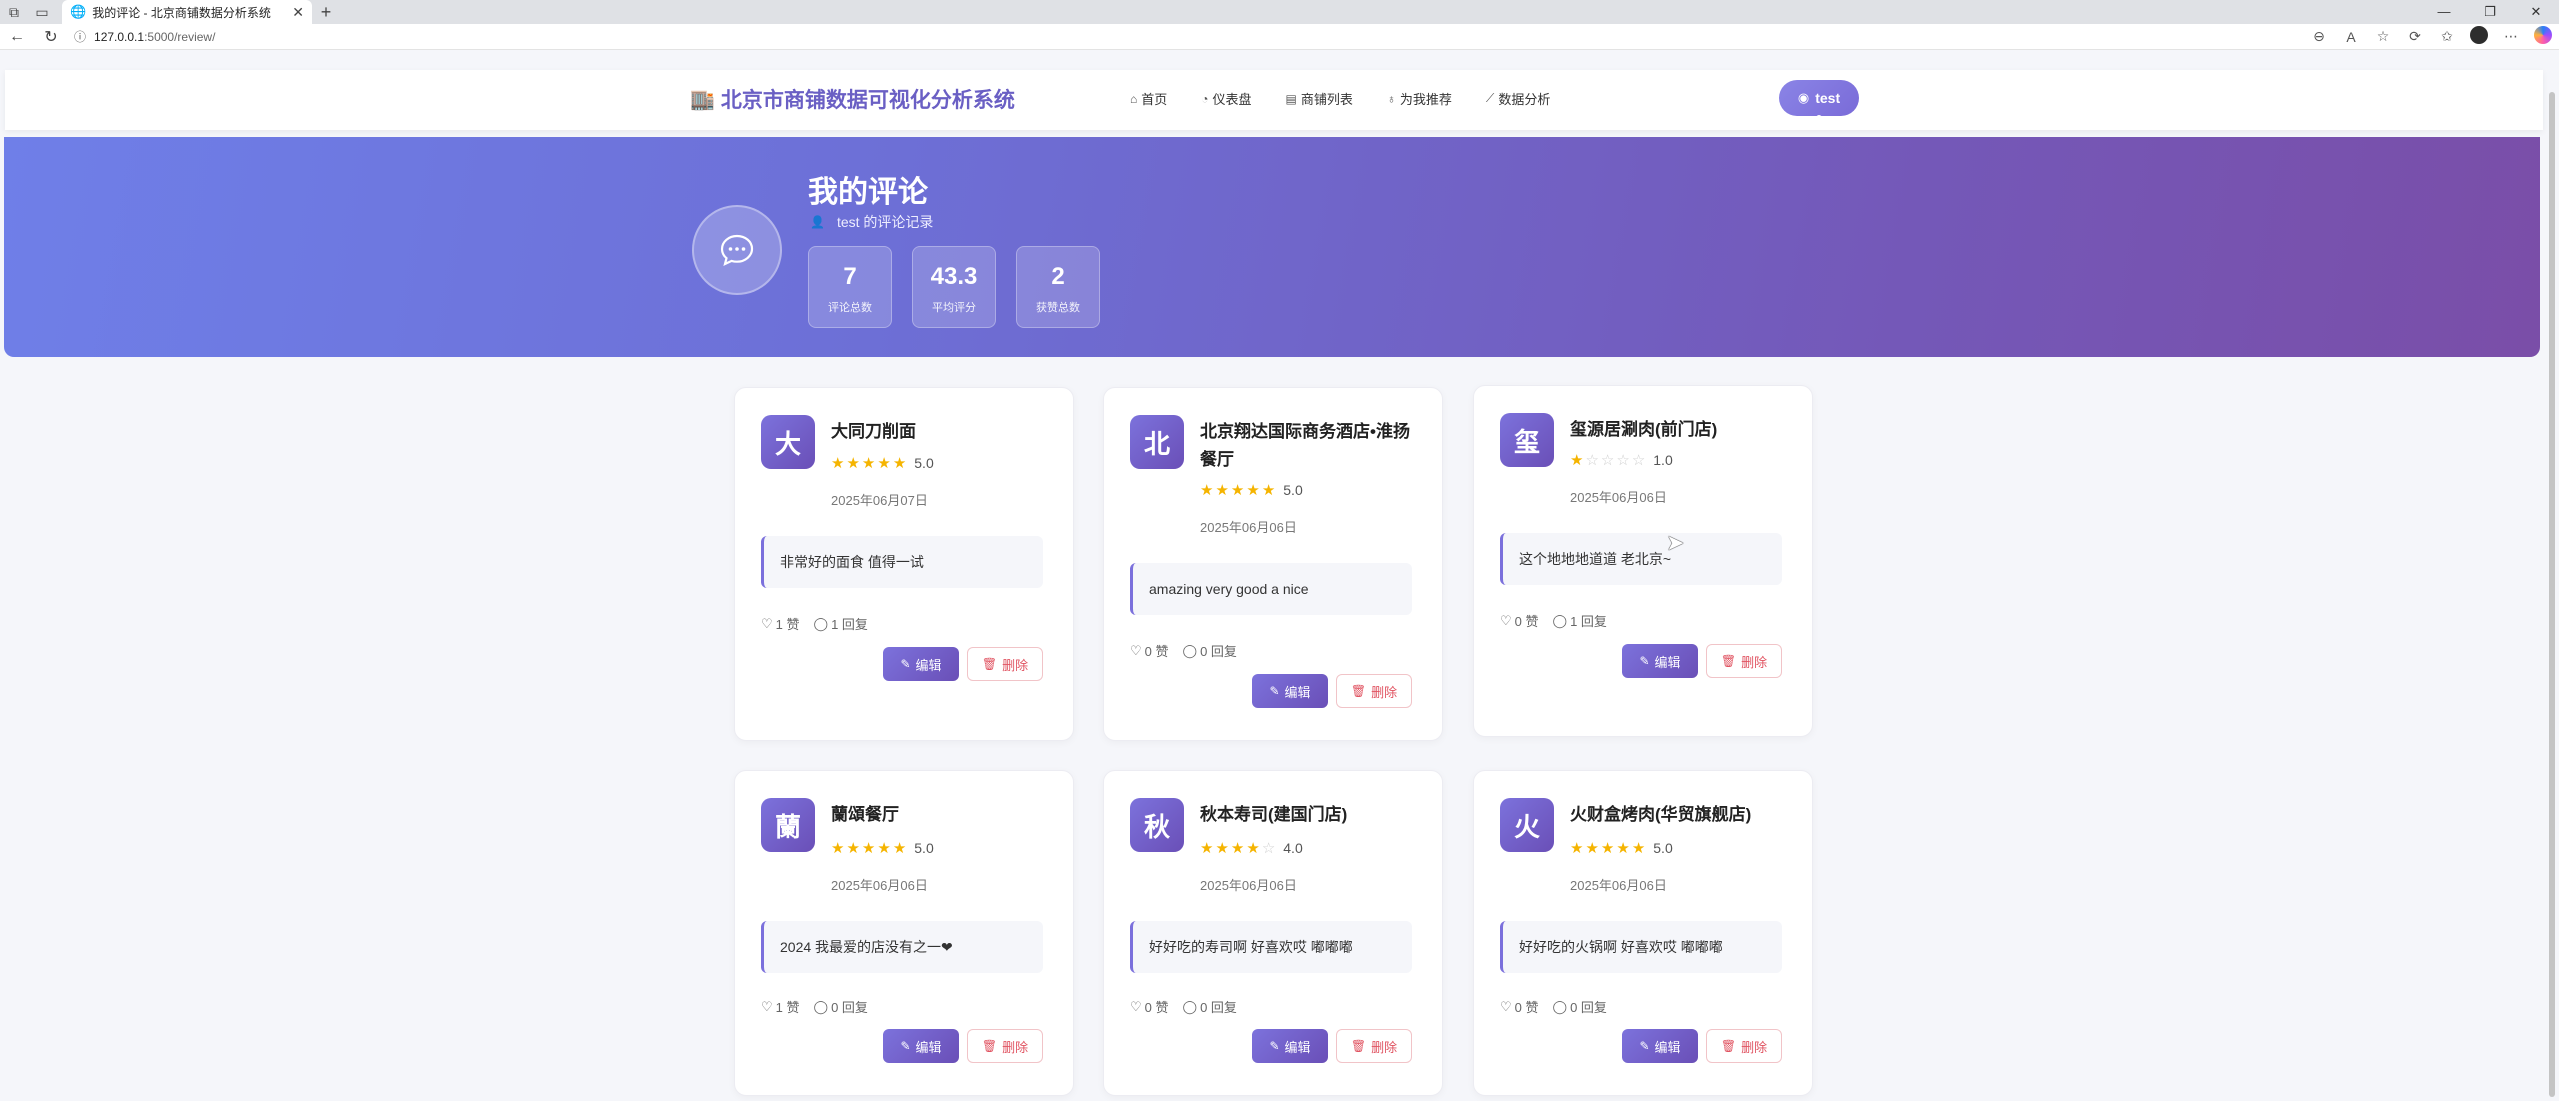  I want to click on stat-total-likes: 2 获赞总数, so click(1058, 287).